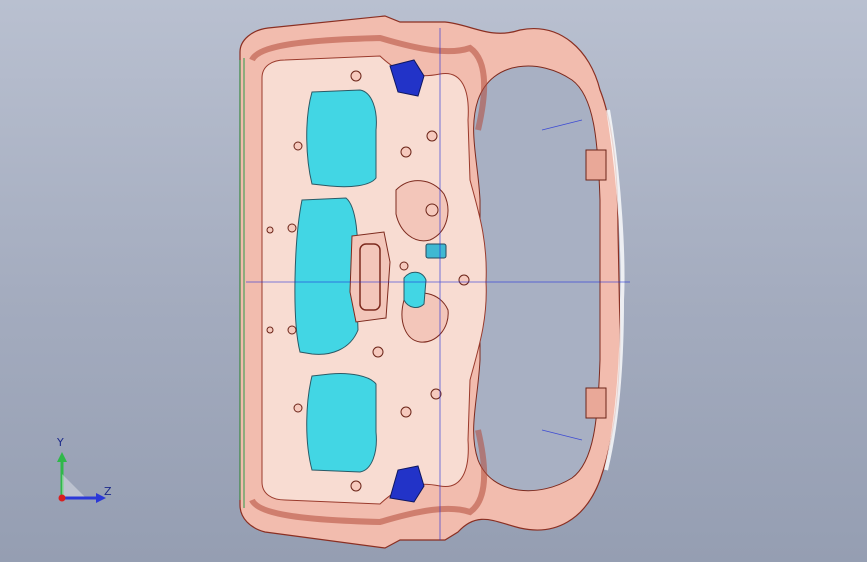 Image resolution: width=867 pixels, height=562 pixels. I want to click on pocket-lower, so click(341, 423).